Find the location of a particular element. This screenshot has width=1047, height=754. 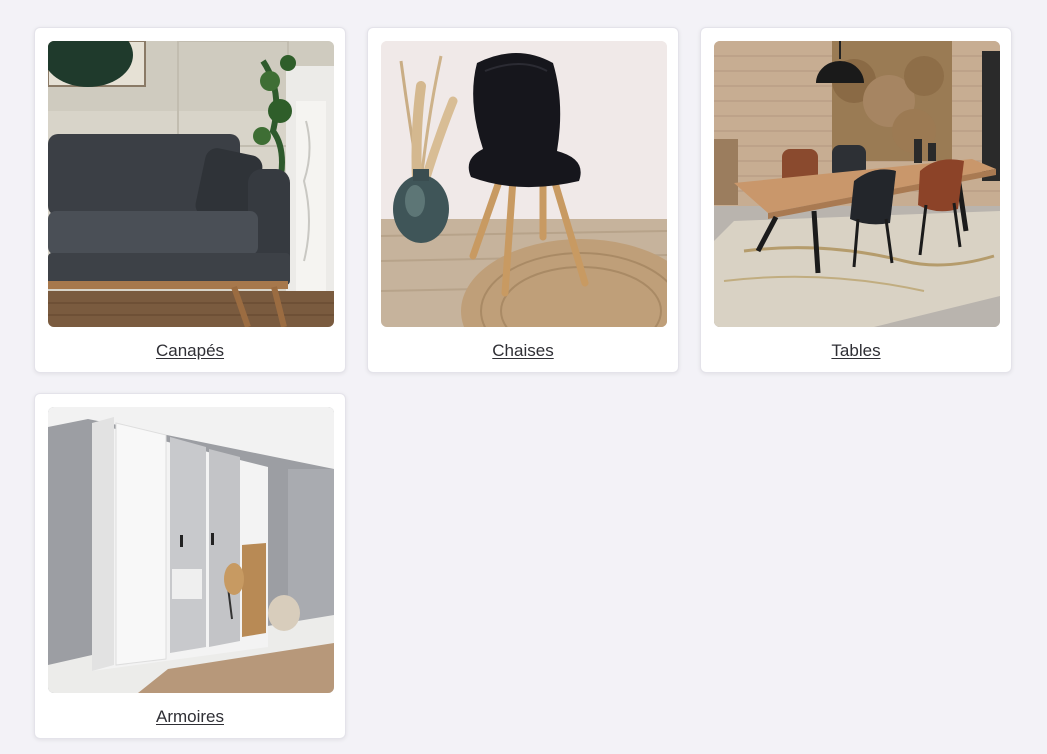

category-label: Chaises is located at coordinates (523, 351).